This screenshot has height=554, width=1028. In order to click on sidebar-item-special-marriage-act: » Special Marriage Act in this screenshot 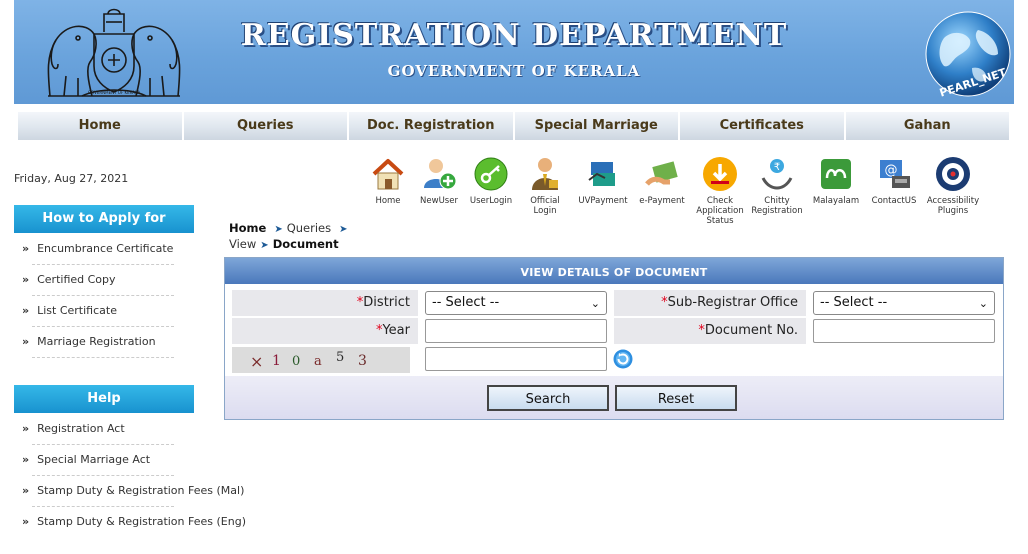, I will do `click(104, 460)`.